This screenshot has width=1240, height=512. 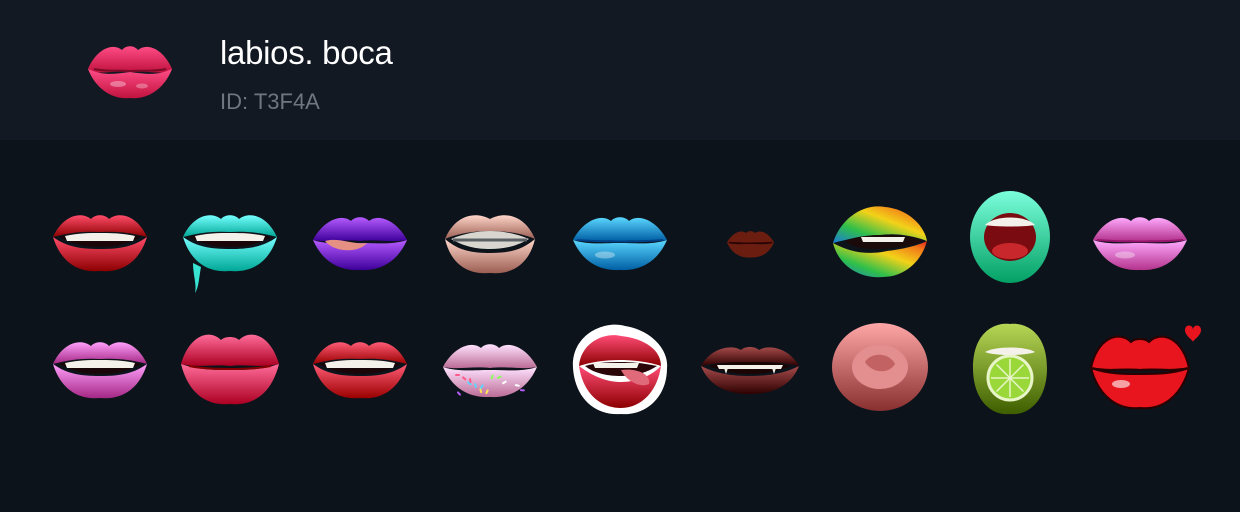 I want to click on sticker-bite-lips, so click(x=360, y=367).